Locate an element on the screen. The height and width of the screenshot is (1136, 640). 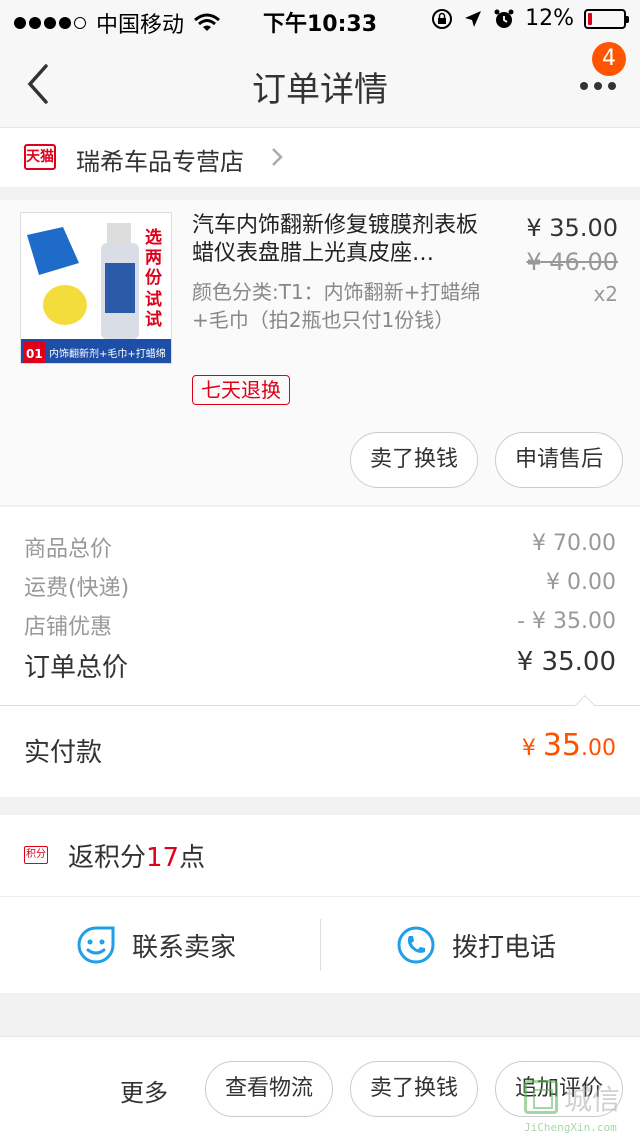
return-policy-tag: 七天退换 is located at coordinates (241, 390).